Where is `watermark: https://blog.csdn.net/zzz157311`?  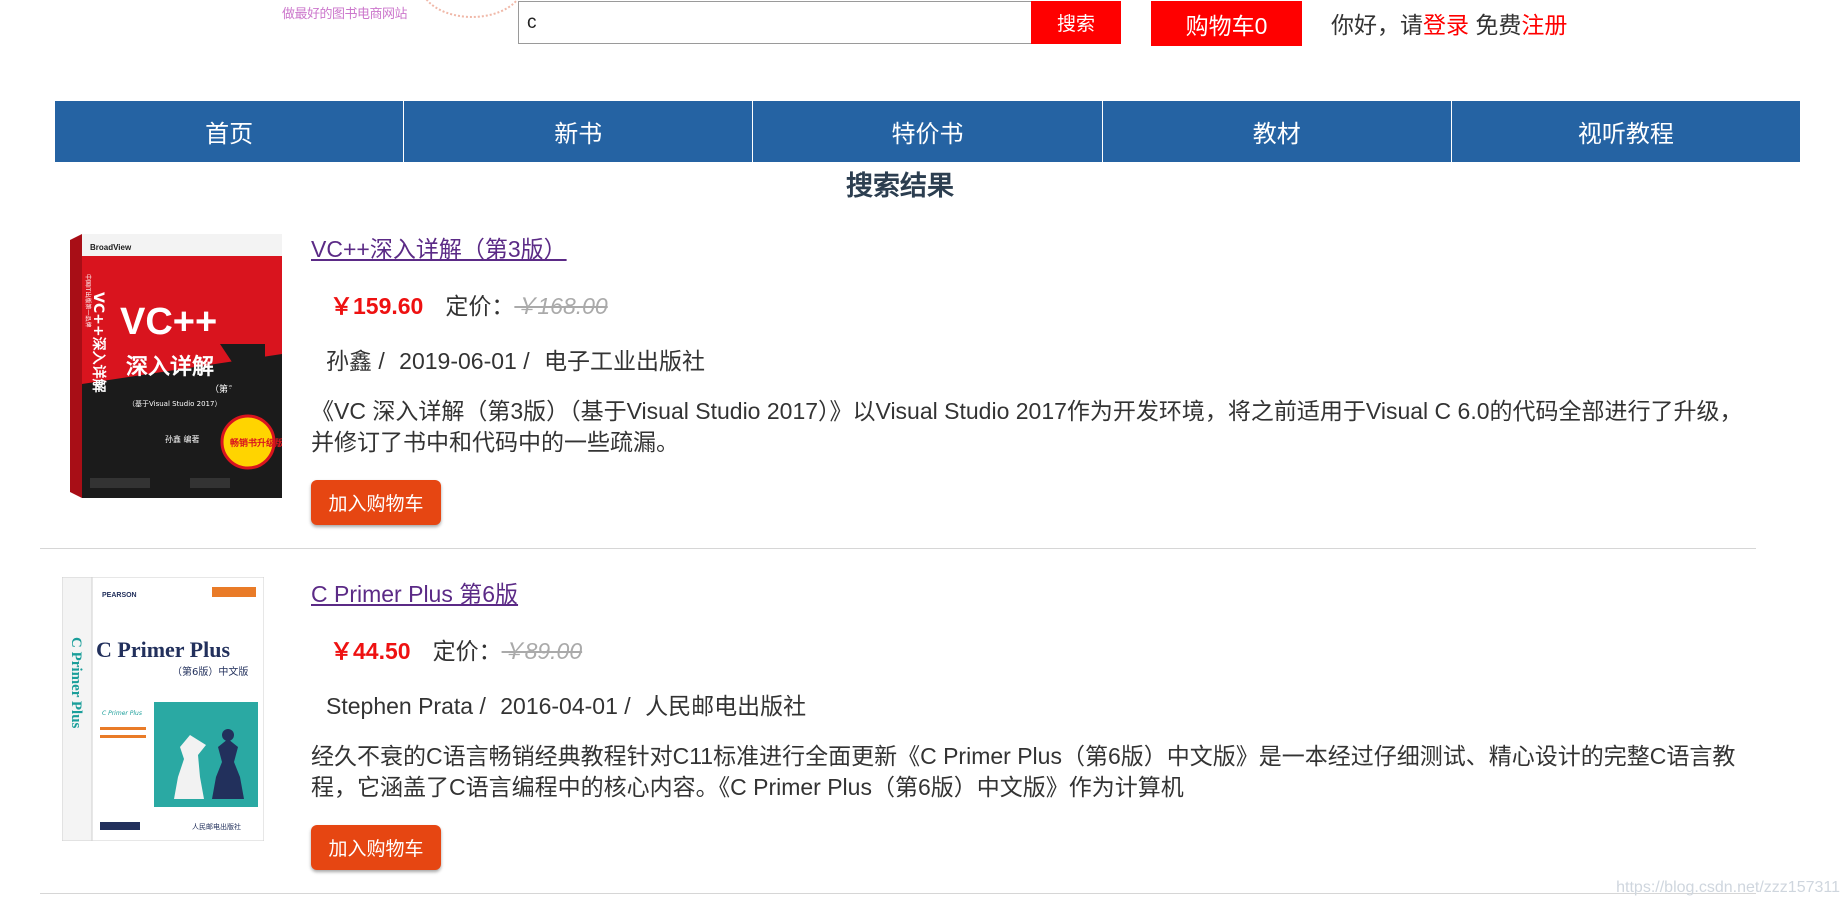 watermark: https://blog.csdn.net/zzz157311 is located at coordinates (1728, 887).